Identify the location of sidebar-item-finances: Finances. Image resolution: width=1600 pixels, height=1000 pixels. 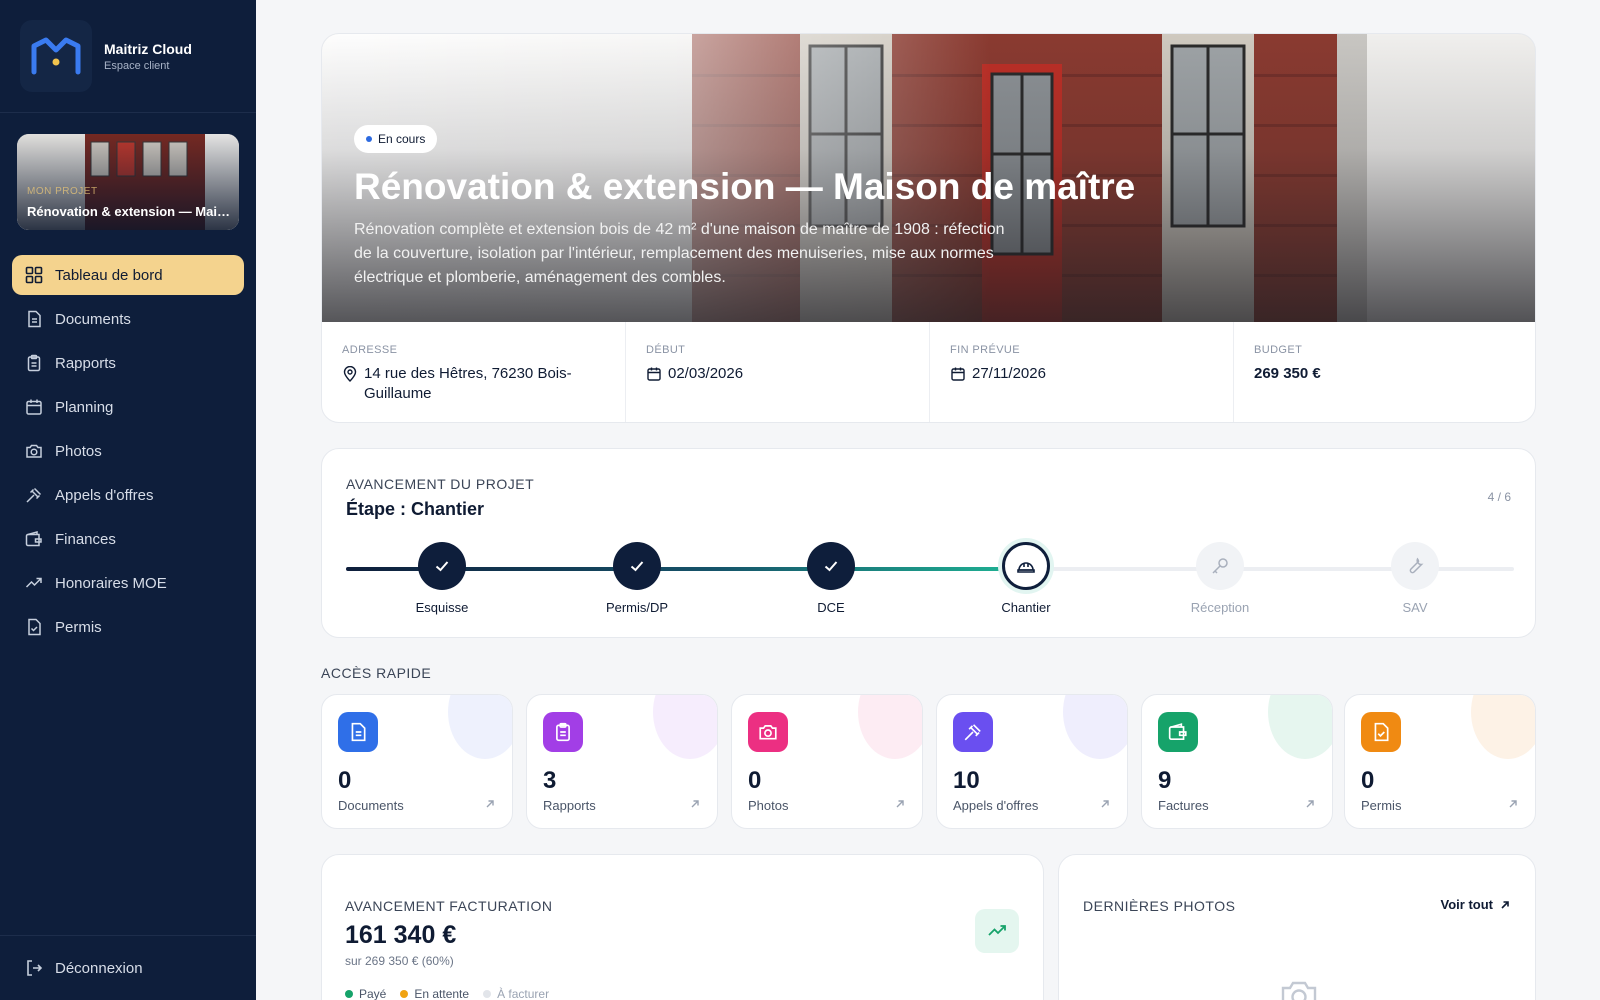
(128, 539).